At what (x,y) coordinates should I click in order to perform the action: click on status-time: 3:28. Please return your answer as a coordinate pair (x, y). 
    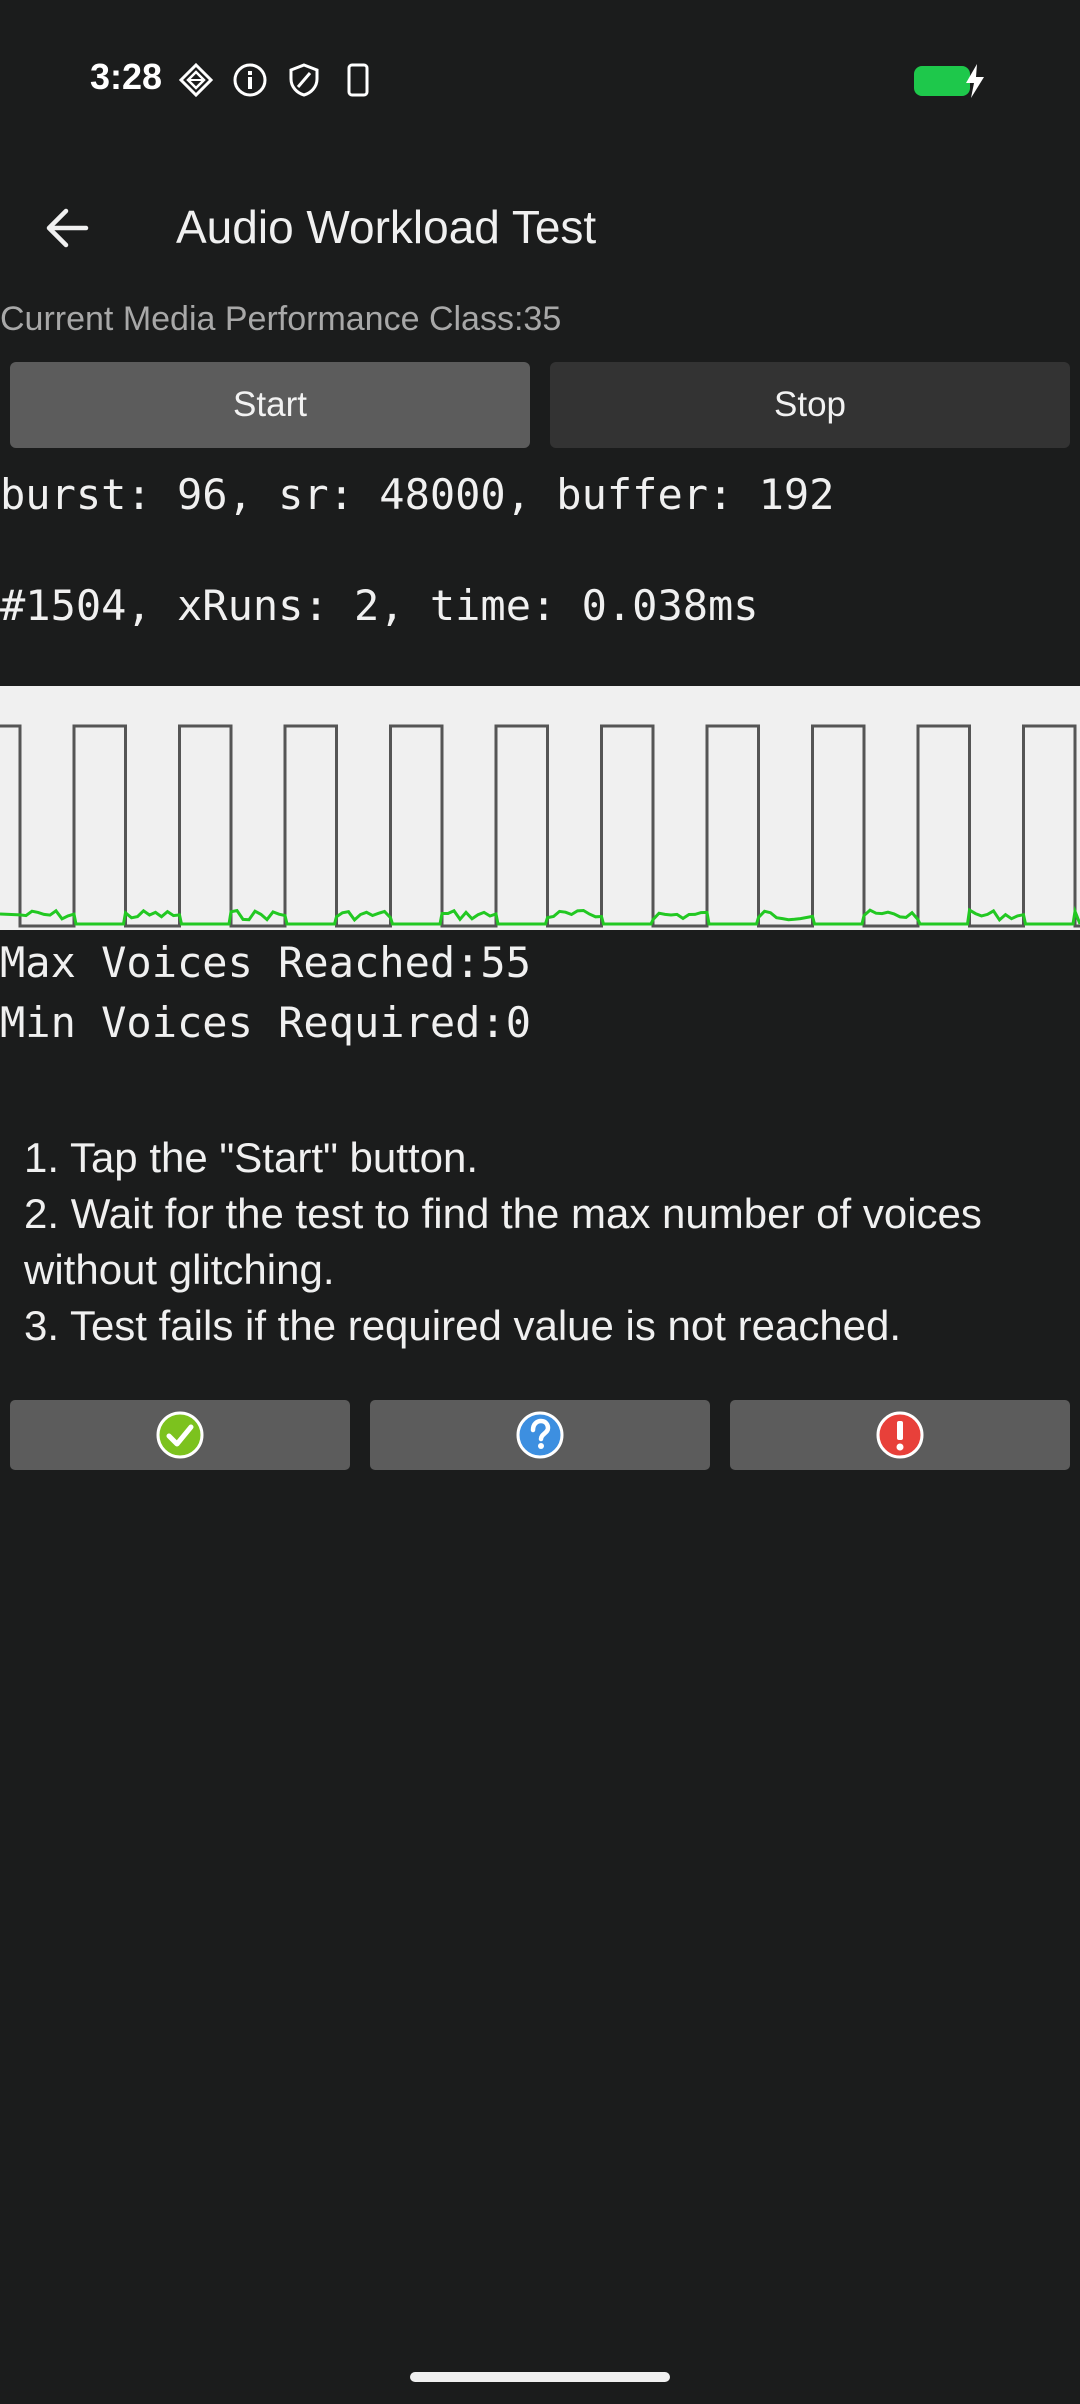
    Looking at the image, I should click on (126, 76).